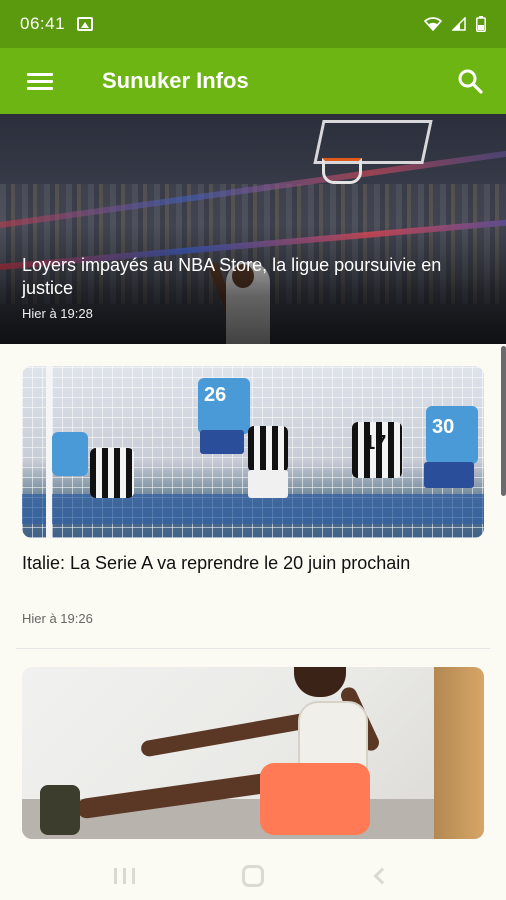 This screenshot has width=506, height=900. Describe the element at coordinates (443, 427) in the screenshot. I see `jersey-number: 30` at that location.